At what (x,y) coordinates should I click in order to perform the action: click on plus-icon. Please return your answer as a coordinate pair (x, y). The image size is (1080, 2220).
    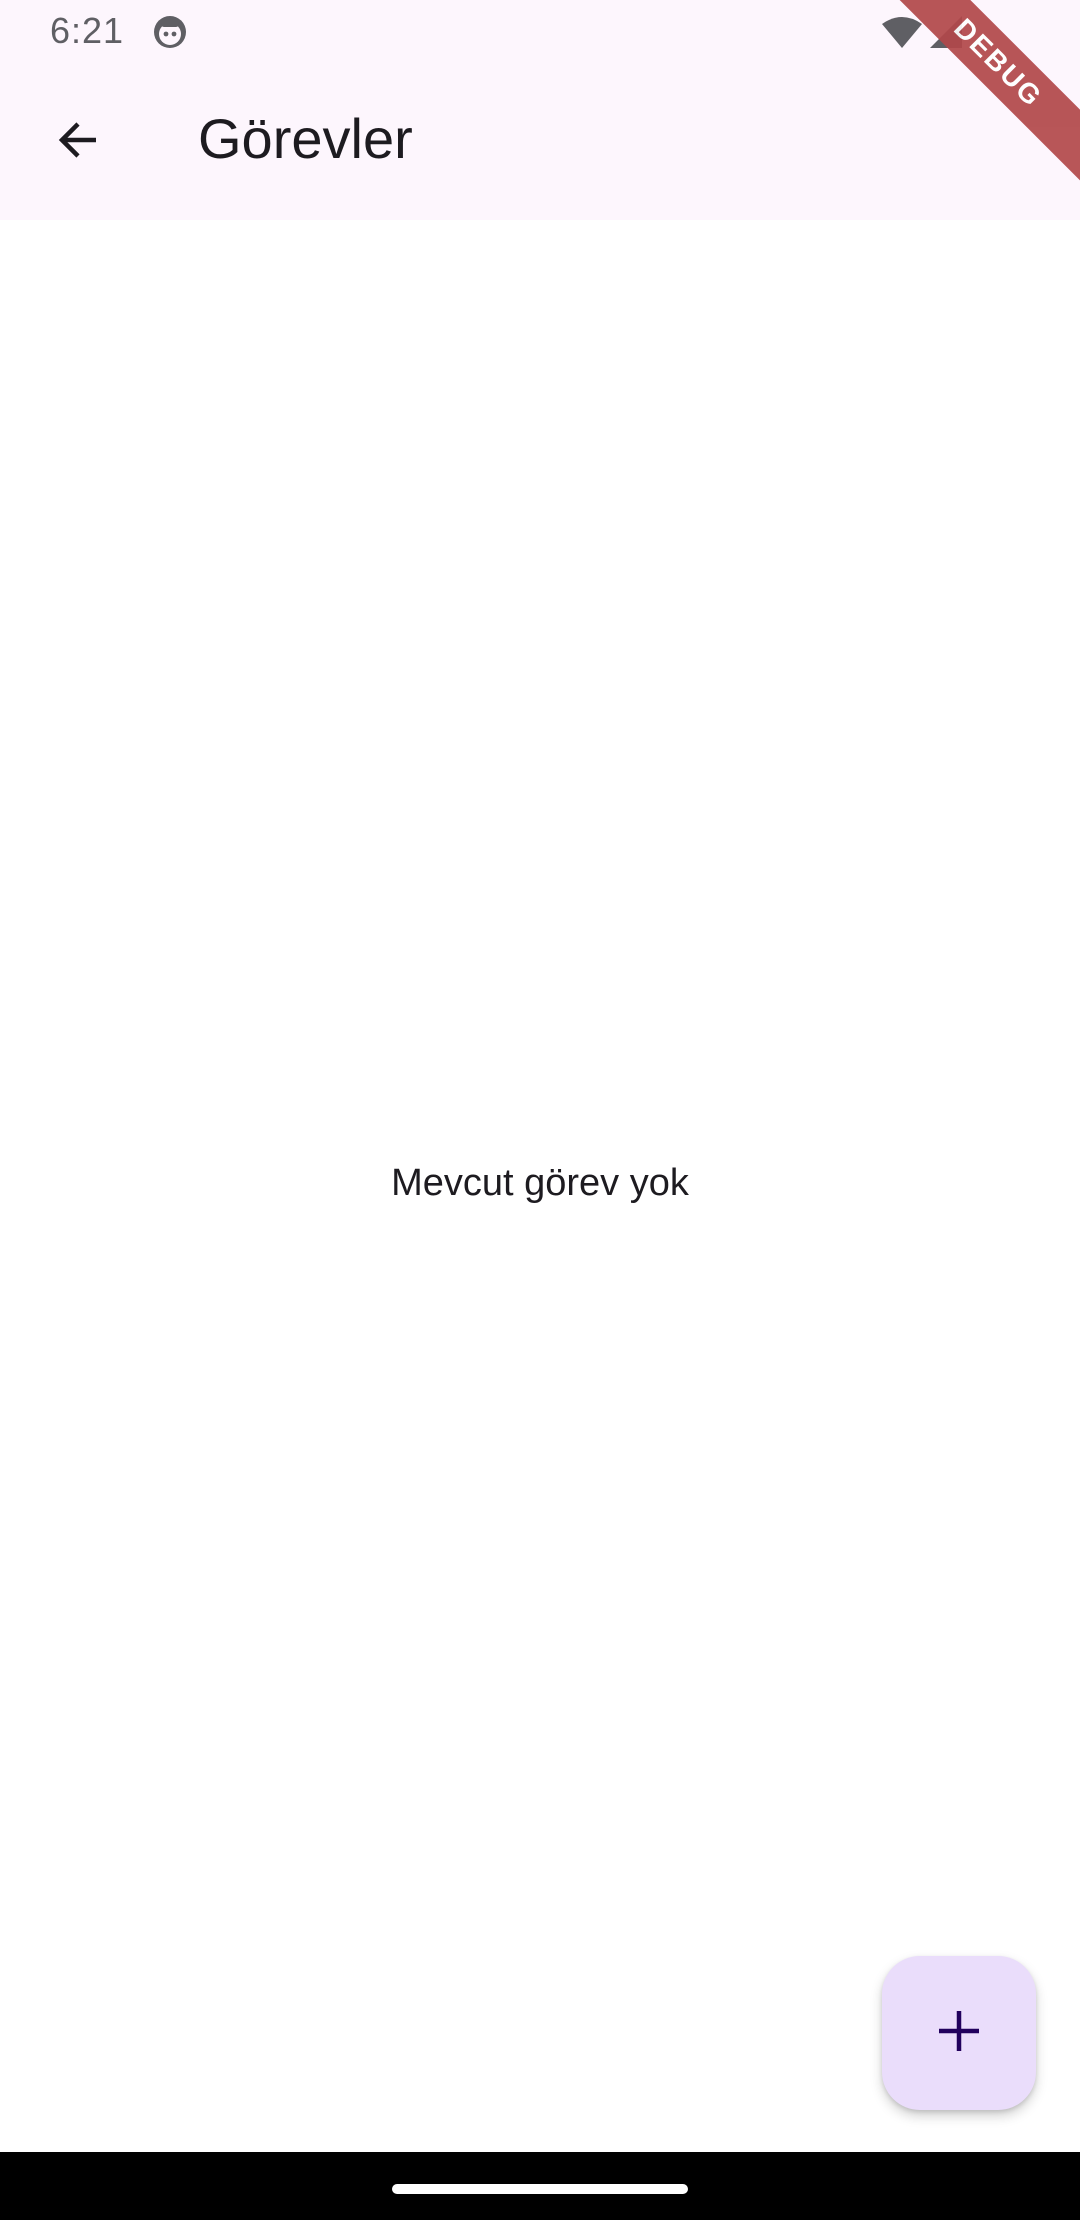
    Looking at the image, I should click on (959, 2033).